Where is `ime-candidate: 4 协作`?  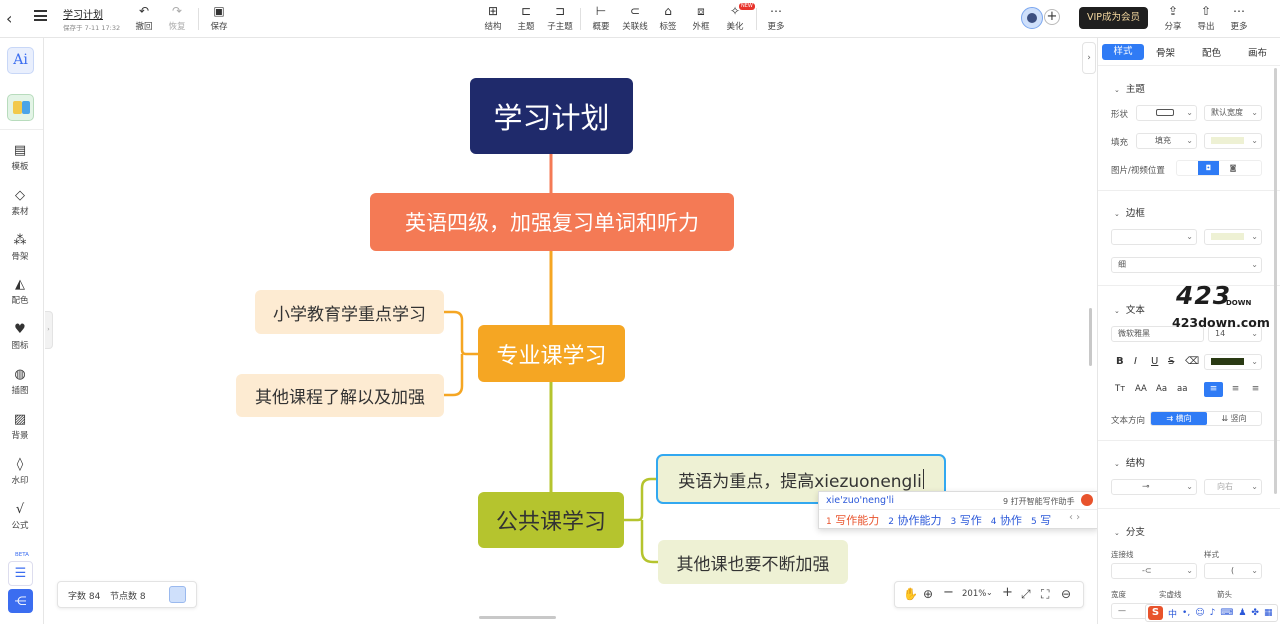 ime-candidate: 4 协作 is located at coordinates (1006, 520).